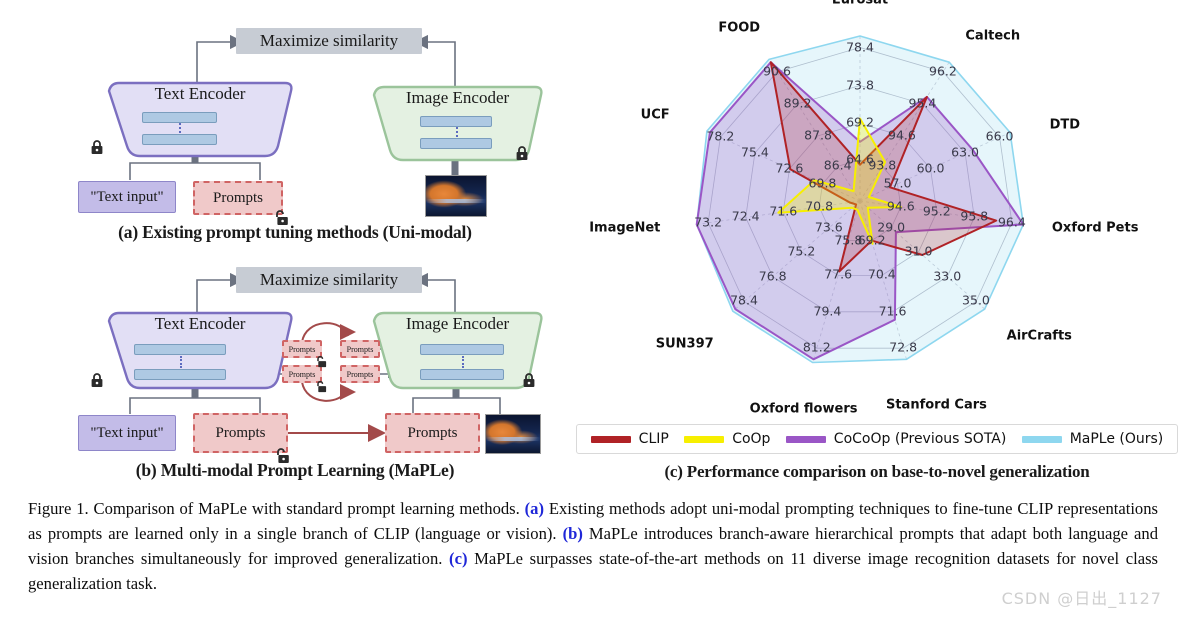 The height and width of the screenshot is (617, 1186). What do you see at coordinates (837, 165) in the screenshot?
I see `tick-label: 86.4` at bounding box center [837, 165].